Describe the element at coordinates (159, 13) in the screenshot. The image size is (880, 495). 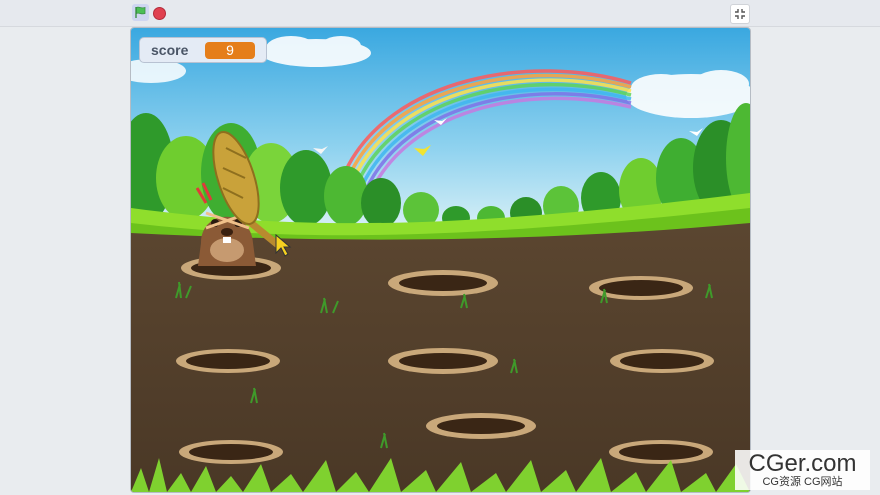
I see `stop-button` at that location.